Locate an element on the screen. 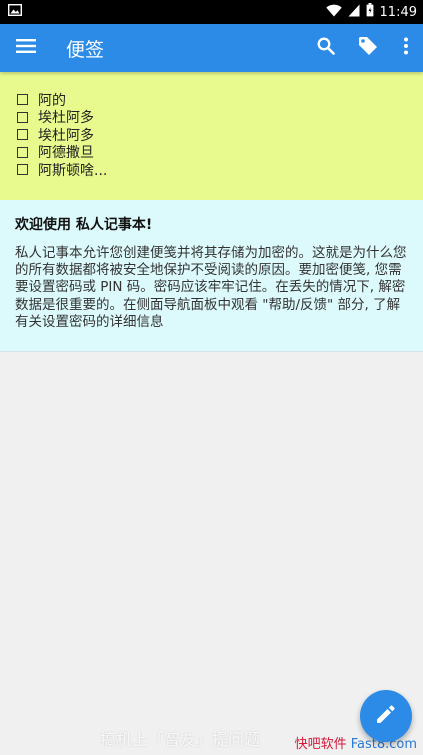 Image resolution: width=423 pixels, height=755 pixels. watermark-part1: 快吧软件 is located at coordinates (320, 744).